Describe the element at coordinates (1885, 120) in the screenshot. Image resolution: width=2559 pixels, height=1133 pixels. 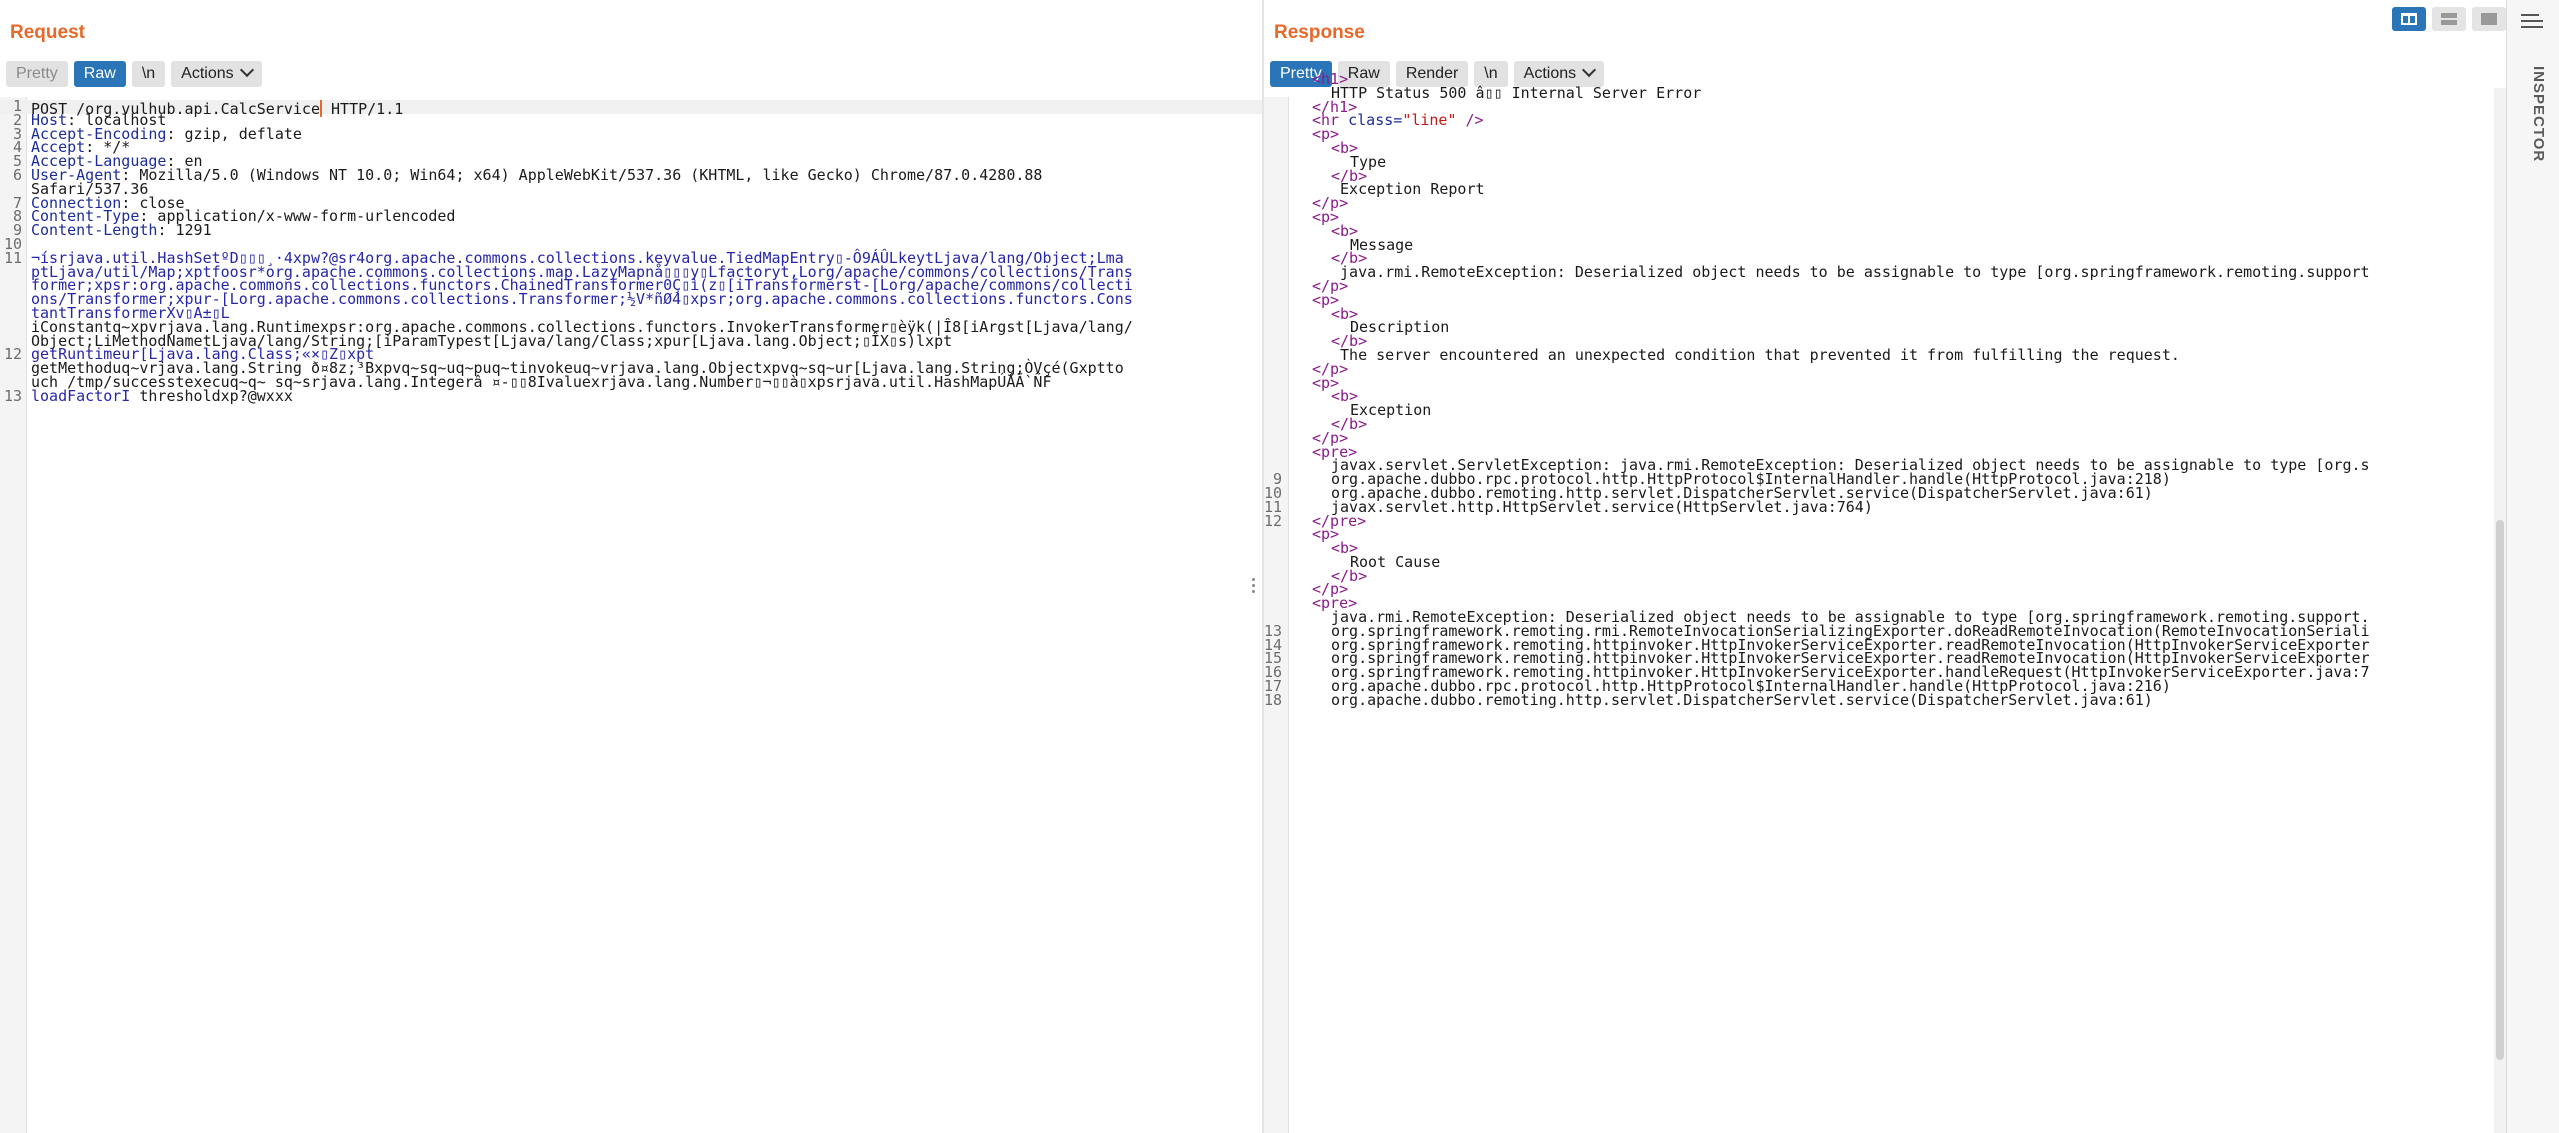
I see `response-line: <hr class="line" />` at that location.